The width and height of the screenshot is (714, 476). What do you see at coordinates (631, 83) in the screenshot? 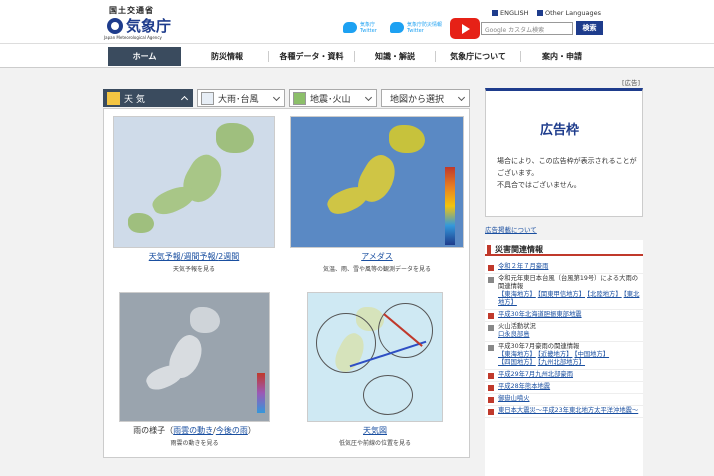
I see `ad-label: [広告]` at bounding box center [631, 83].